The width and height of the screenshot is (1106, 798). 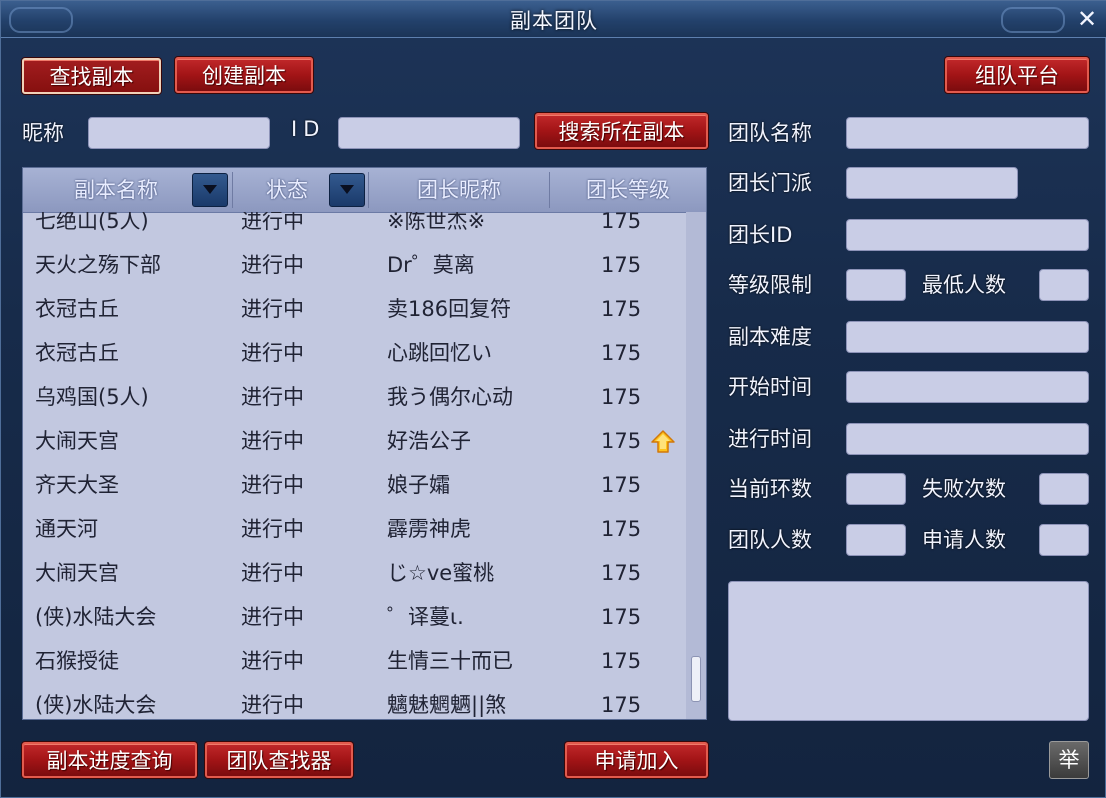 I want to click on team-description-box, so click(x=908, y=651).